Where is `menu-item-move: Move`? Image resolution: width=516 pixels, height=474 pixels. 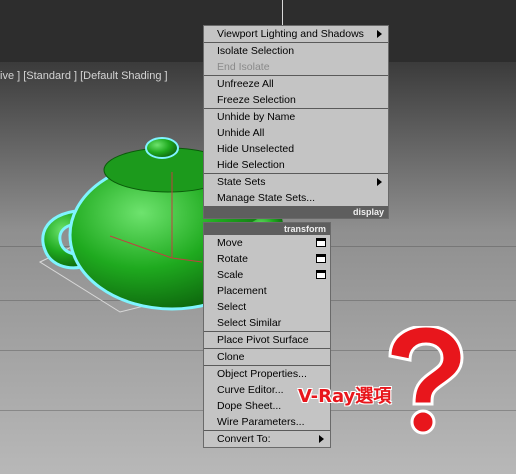 menu-item-move: Move is located at coordinates (267, 243).